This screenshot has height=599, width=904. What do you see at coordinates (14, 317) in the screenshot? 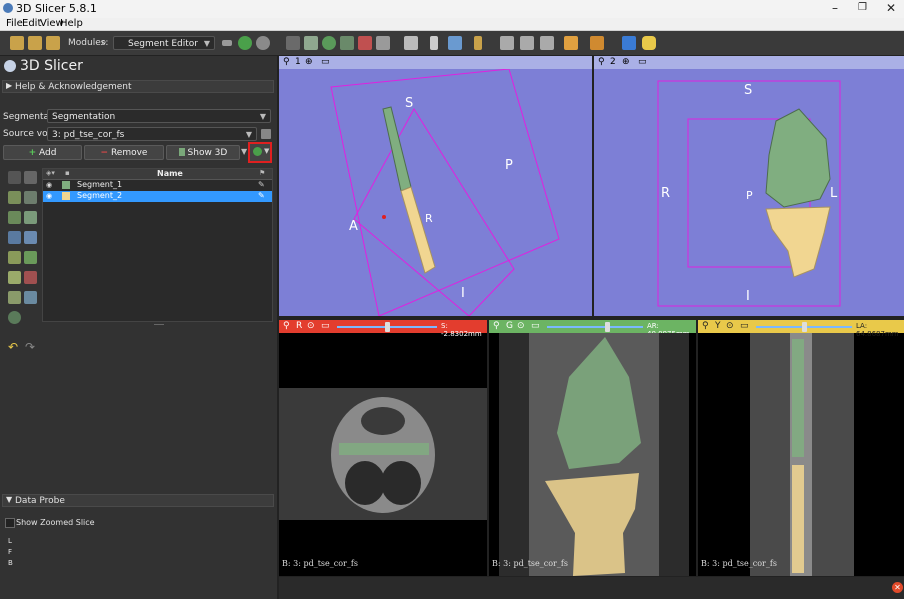
I see `mask-volume-icon` at bounding box center [14, 317].